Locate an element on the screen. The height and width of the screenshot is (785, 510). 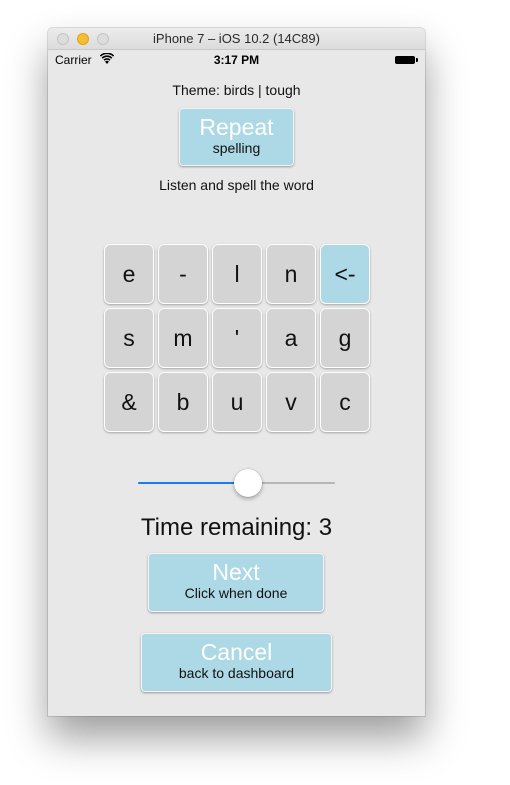
key-m: m is located at coordinates (183, 338).